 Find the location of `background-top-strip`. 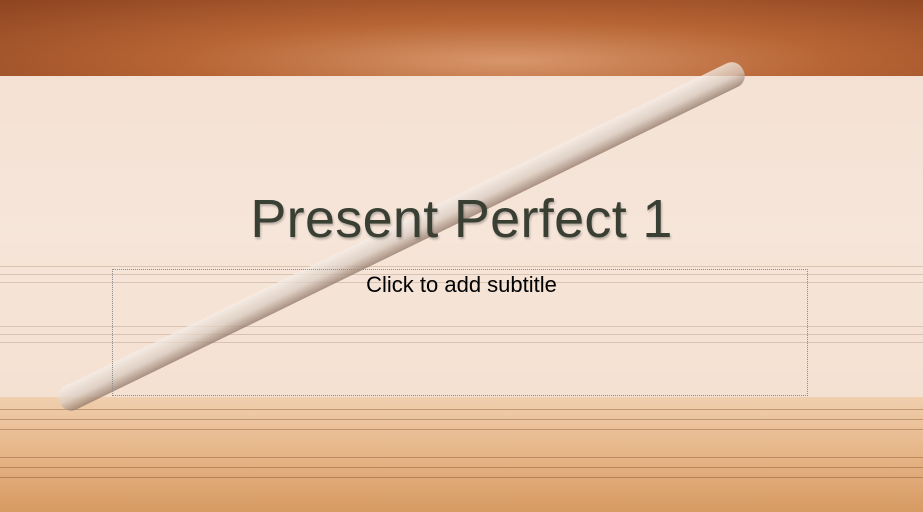

background-top-strip is located at coordinates (461, 38).